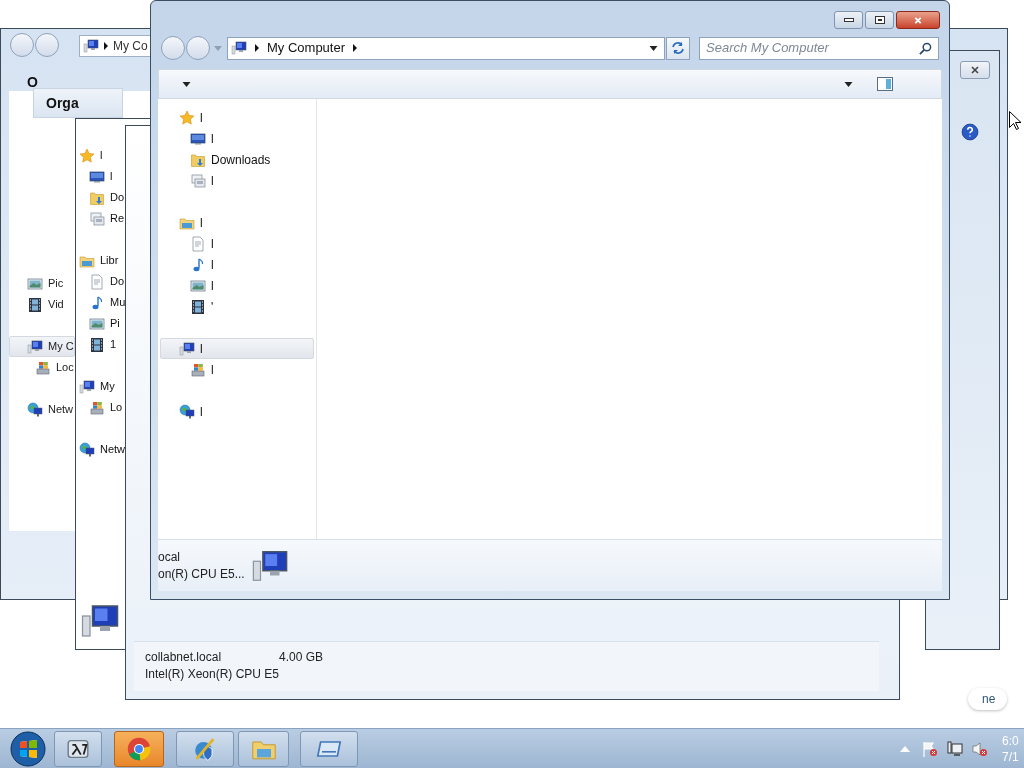 This screenshot has width=1024, height=768. What do you see at coordinates (970, 132) in the screenshot?
I see `help-icon` at bounding box center [970, 132].